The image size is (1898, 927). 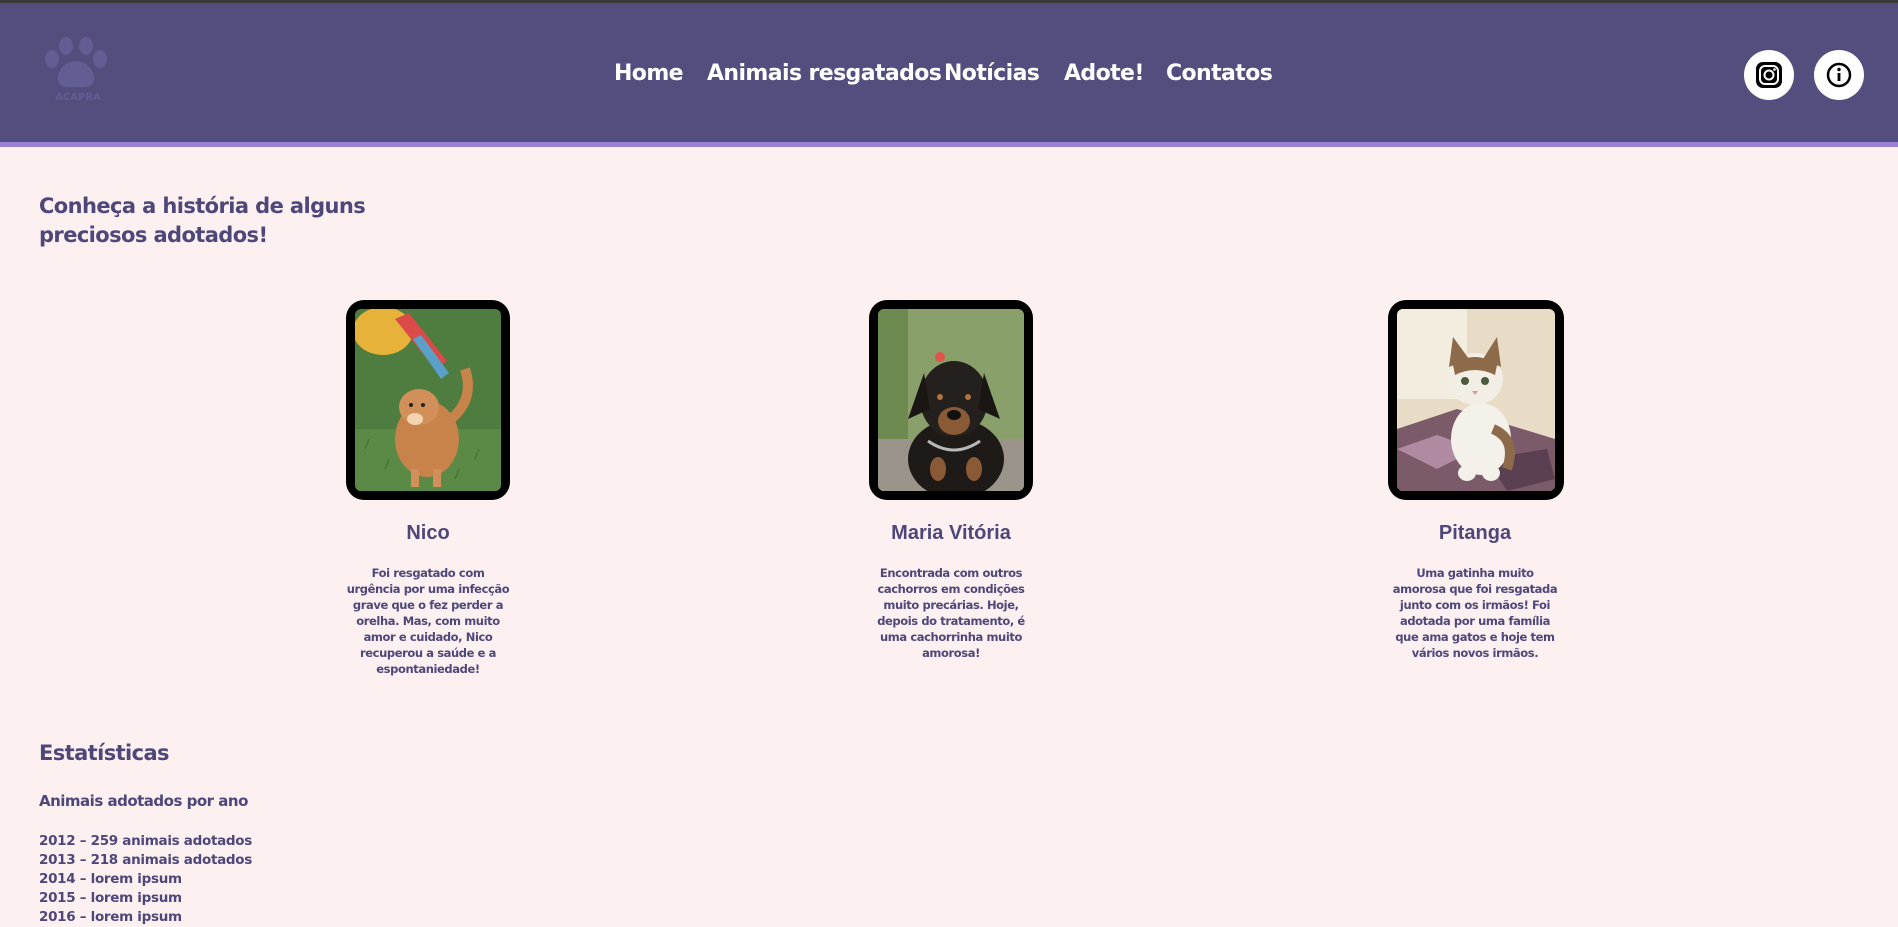 I want to click on pet-name: Maria Vitória, so click(x=951, y=533).